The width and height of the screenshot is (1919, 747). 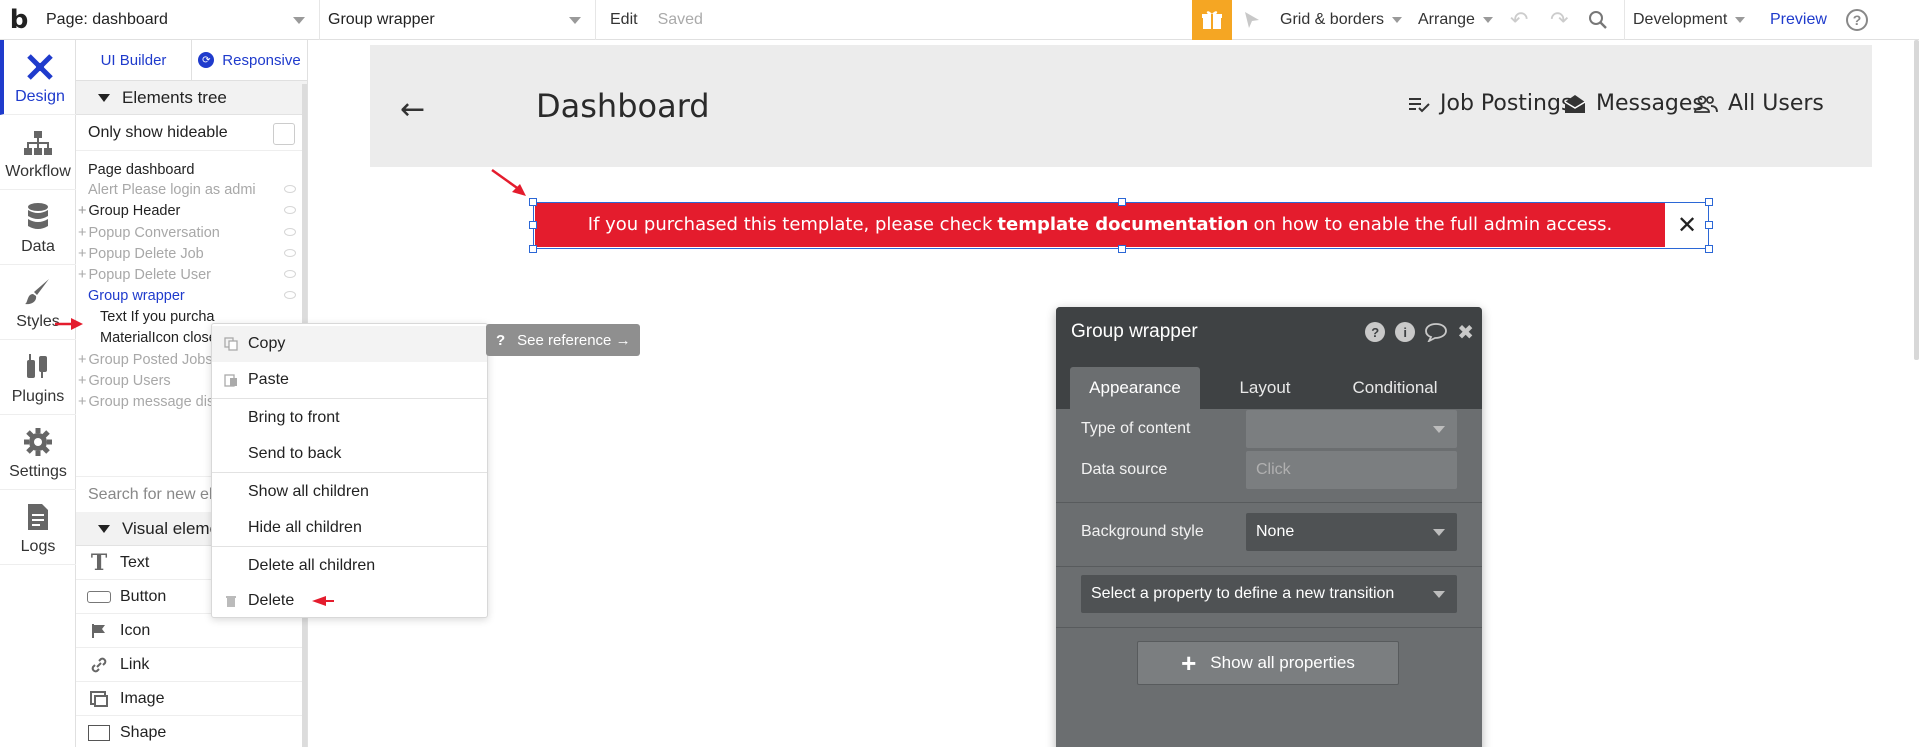 What do you see at coordinates (158, 338) in the screenshot?
I see `tree-item-label: MaterialIcon close` at bounding box center [158, 338].